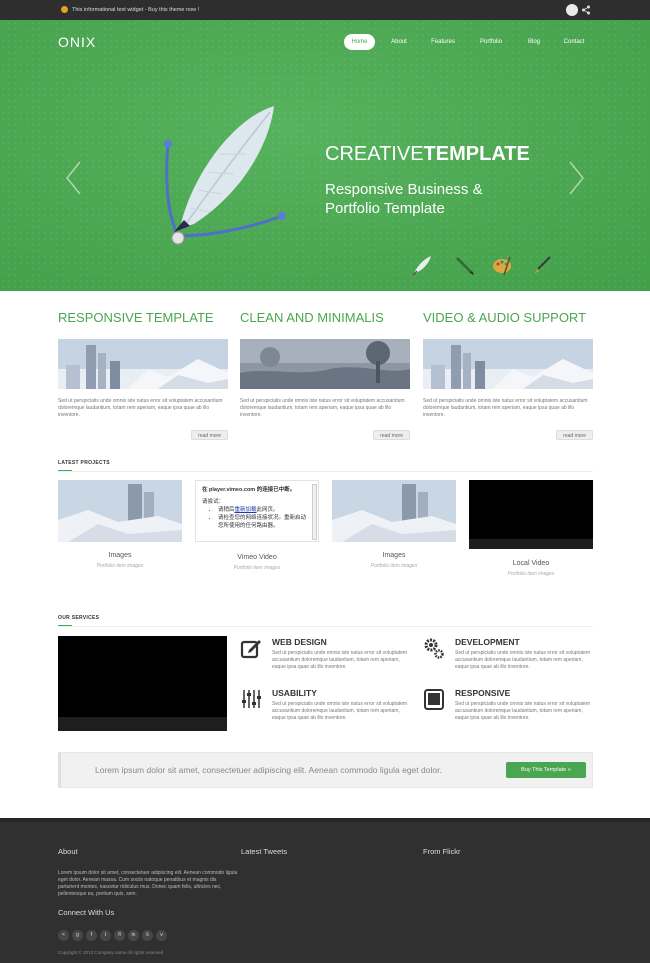 The image size is (650, 963). What do you see at coordinates (264, 851) in the screenshot?
I see `footer-tweets-title: Latest Tweets` at bounding box center [264, 851].